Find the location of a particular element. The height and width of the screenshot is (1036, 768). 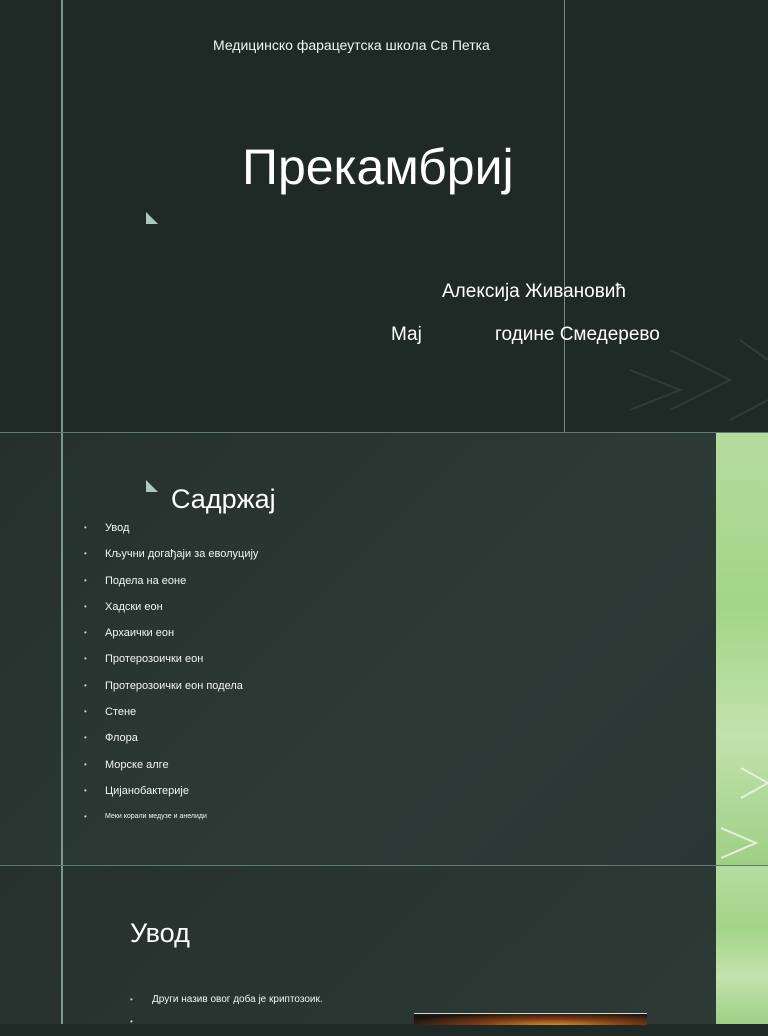

school-name: Медицинско фарацеутска школа Св Петка is located at coordinates (351, 45).